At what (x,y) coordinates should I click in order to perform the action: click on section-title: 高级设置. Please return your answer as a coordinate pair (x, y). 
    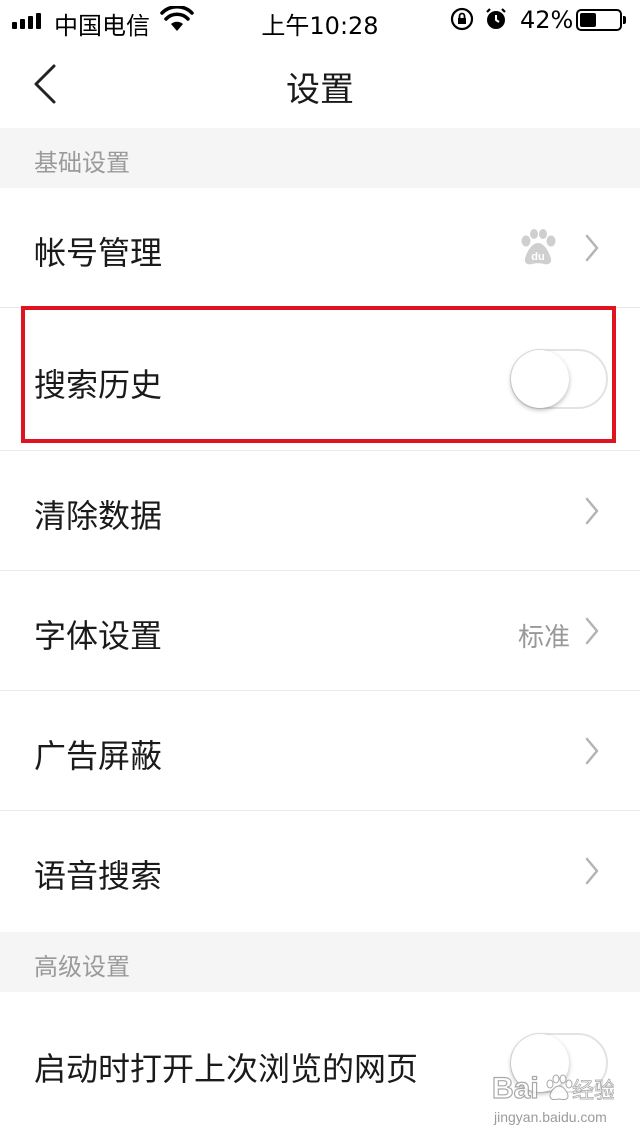
    Looking at the image, I should click on (82, 967).